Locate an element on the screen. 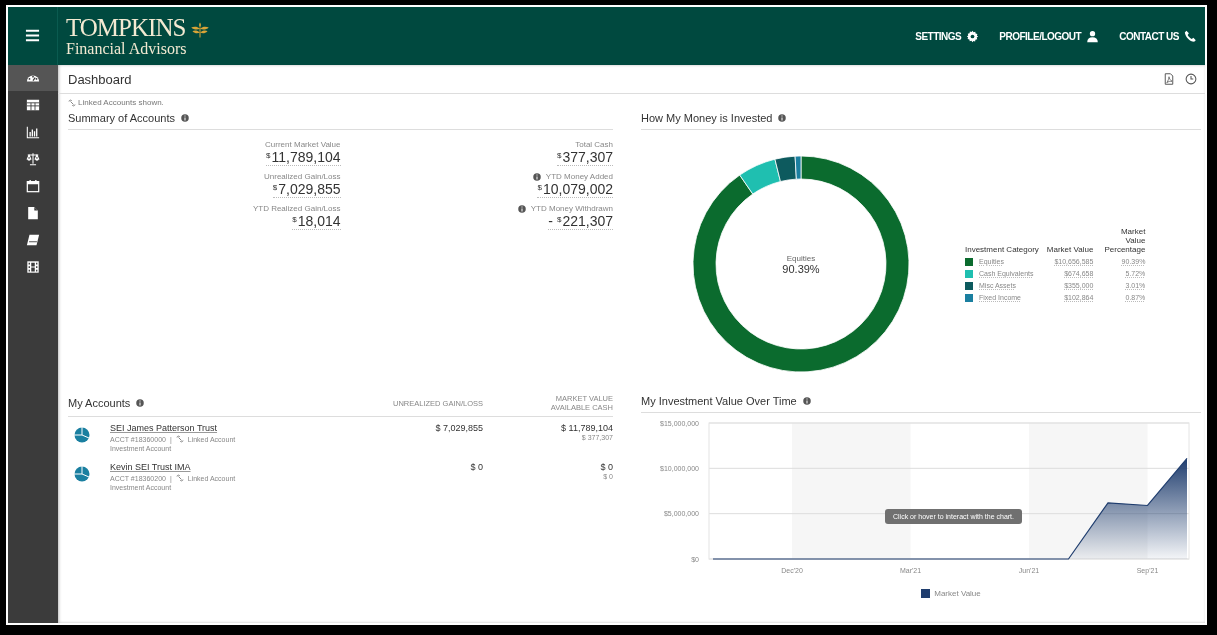 The width and height of the screenshot is (1217, 635). nav-link: CONTACT US is located at coordinates (1158, 36).